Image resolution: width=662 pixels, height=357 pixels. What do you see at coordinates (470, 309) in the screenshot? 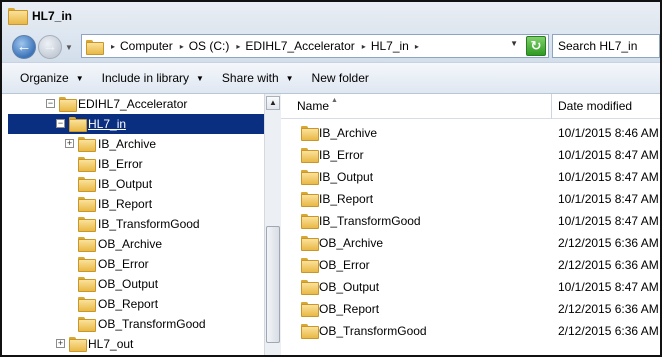
I see `file-row: OB_Report 2/12/2015 6:36 AM` at bounding box center [470, 309].